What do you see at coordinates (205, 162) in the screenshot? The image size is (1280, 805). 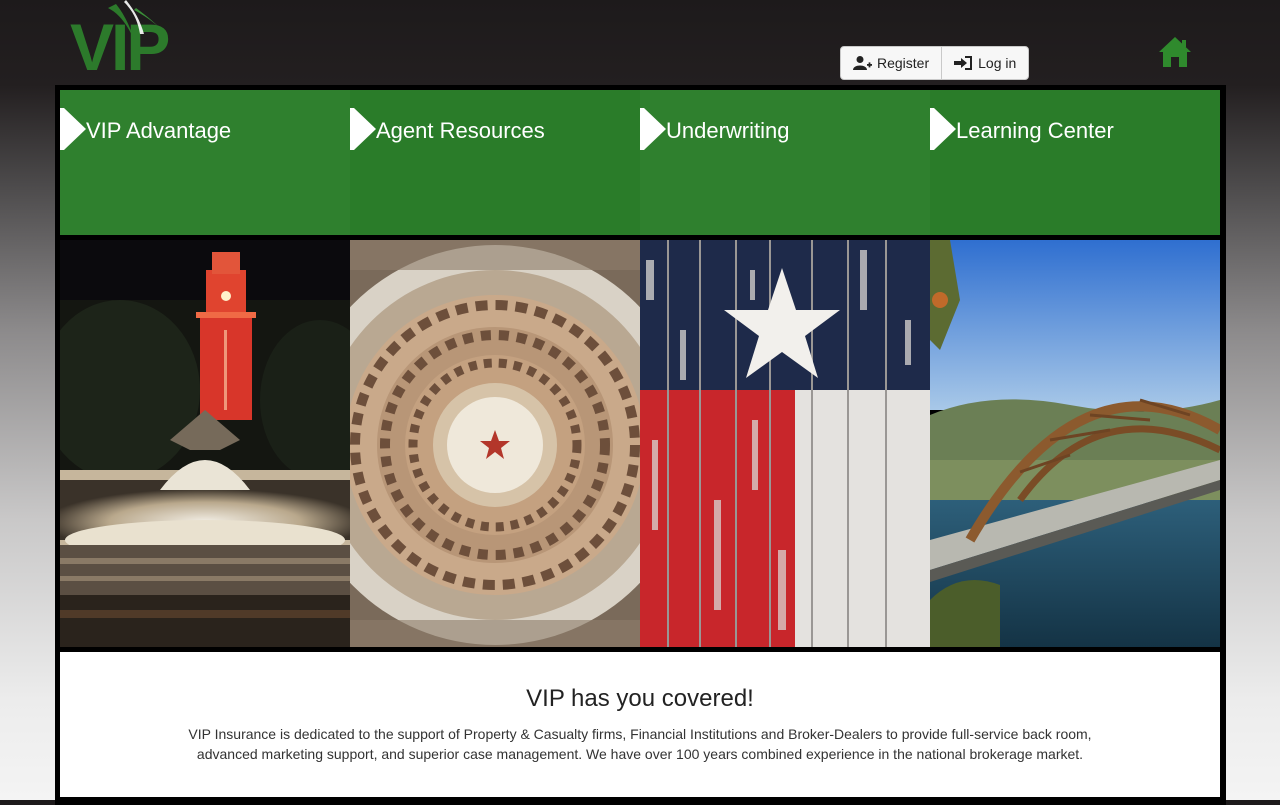 I see `nav-tile-vip-advantage: VIP Advantage` at bounding box center [205, 162].